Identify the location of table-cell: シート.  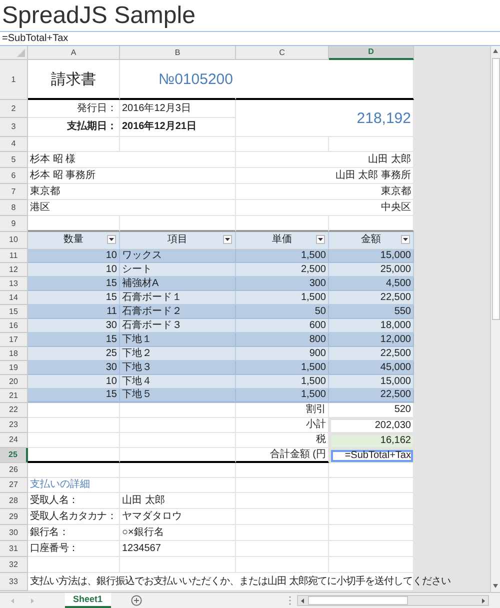
(178, 270).